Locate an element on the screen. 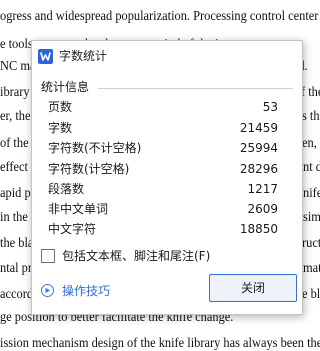 The image size is (320, 351). document-line: er, the is located at coordinates (15, 115).